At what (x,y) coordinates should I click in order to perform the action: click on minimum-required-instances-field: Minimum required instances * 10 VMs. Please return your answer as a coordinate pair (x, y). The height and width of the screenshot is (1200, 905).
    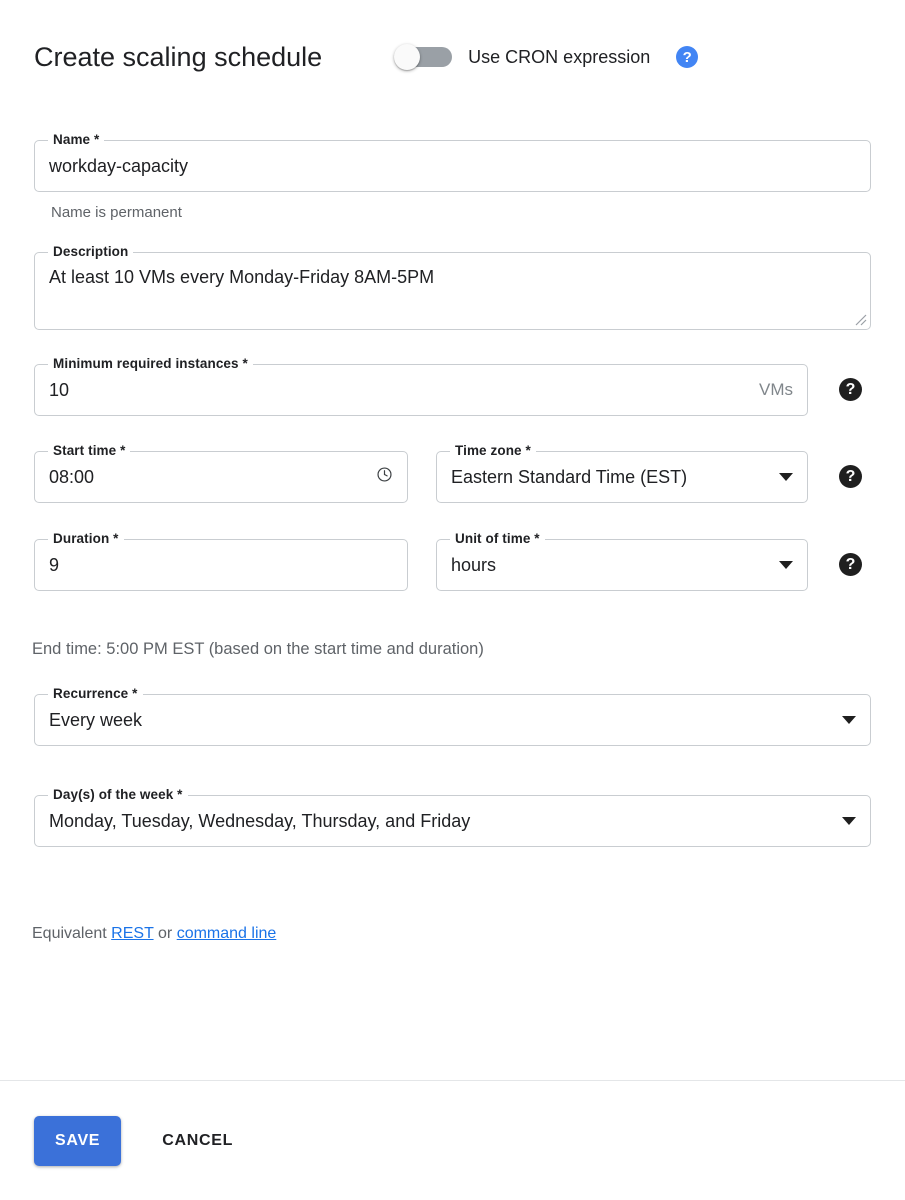
    Looking at the image, I should click on (421, 386).